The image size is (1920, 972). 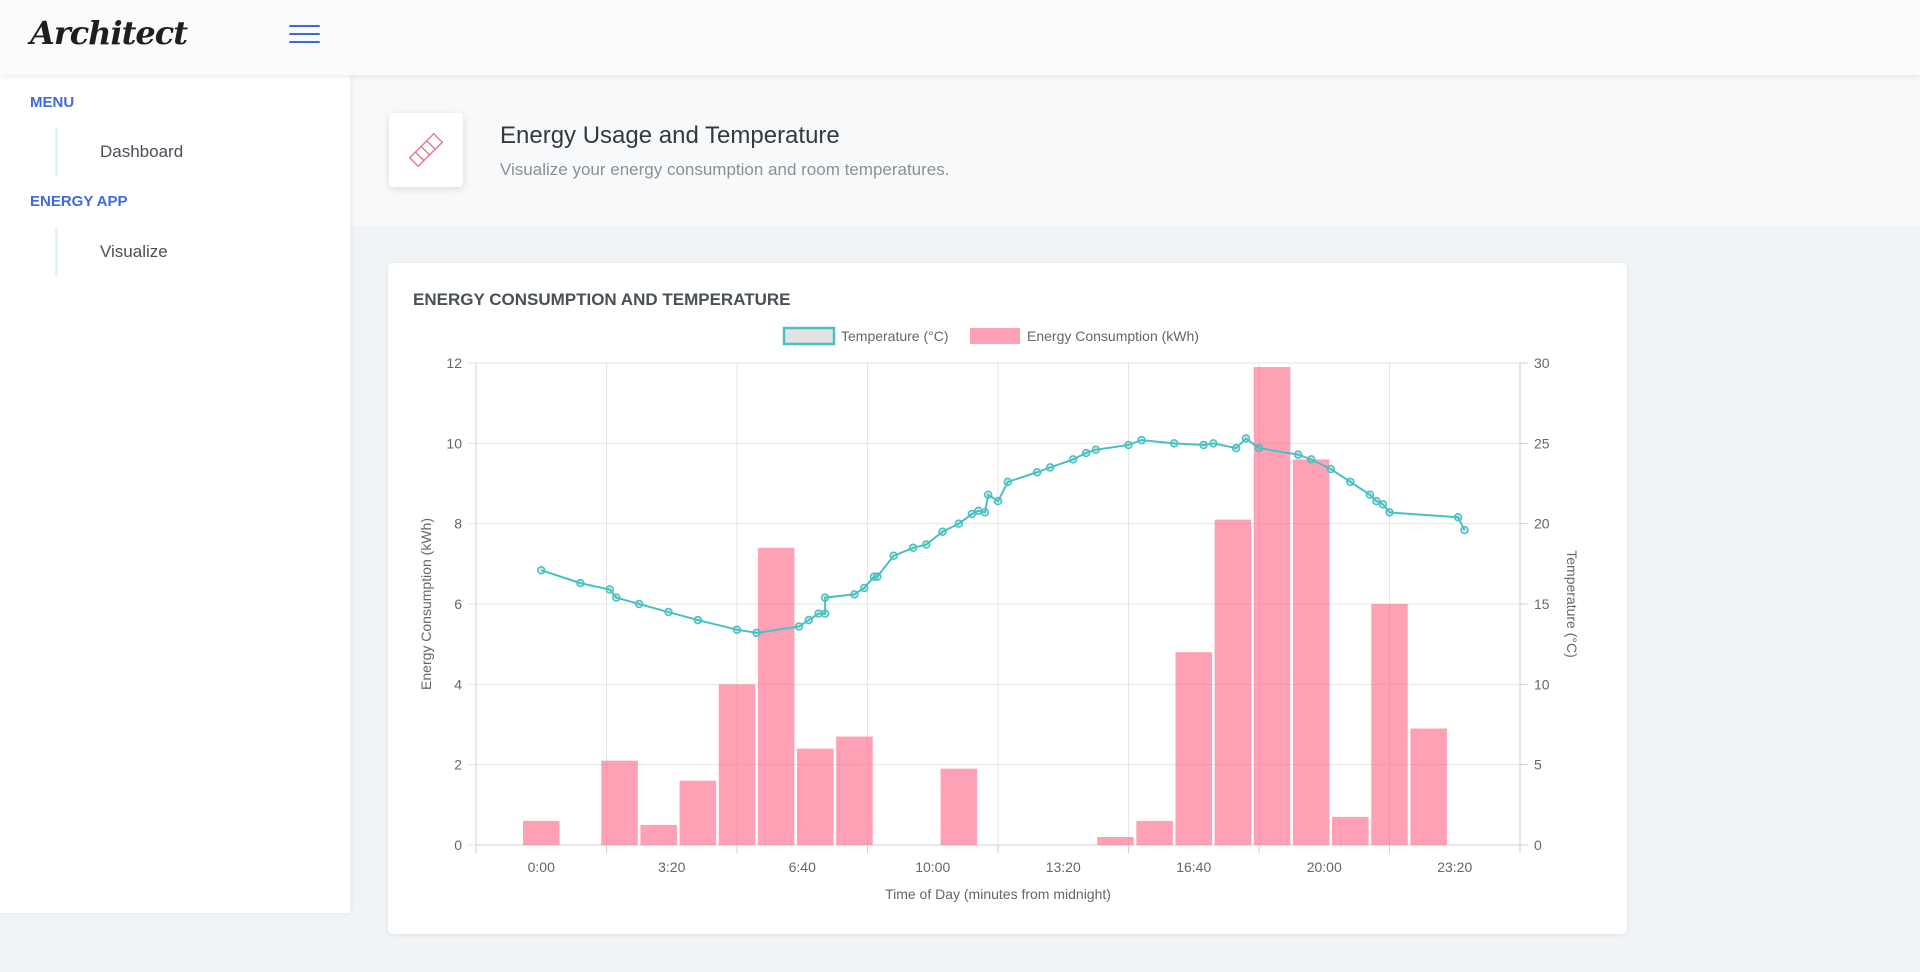 What do you see at coordinates (454, 443) in the screenshot?
I see `y-left-tick-label: 10` at bounding box center [454, 443].